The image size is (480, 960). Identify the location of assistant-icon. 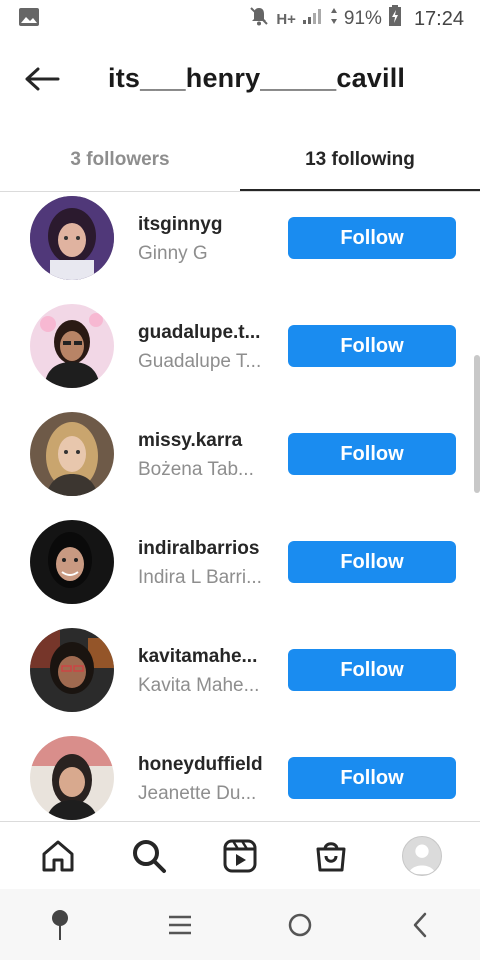
(60, 924).